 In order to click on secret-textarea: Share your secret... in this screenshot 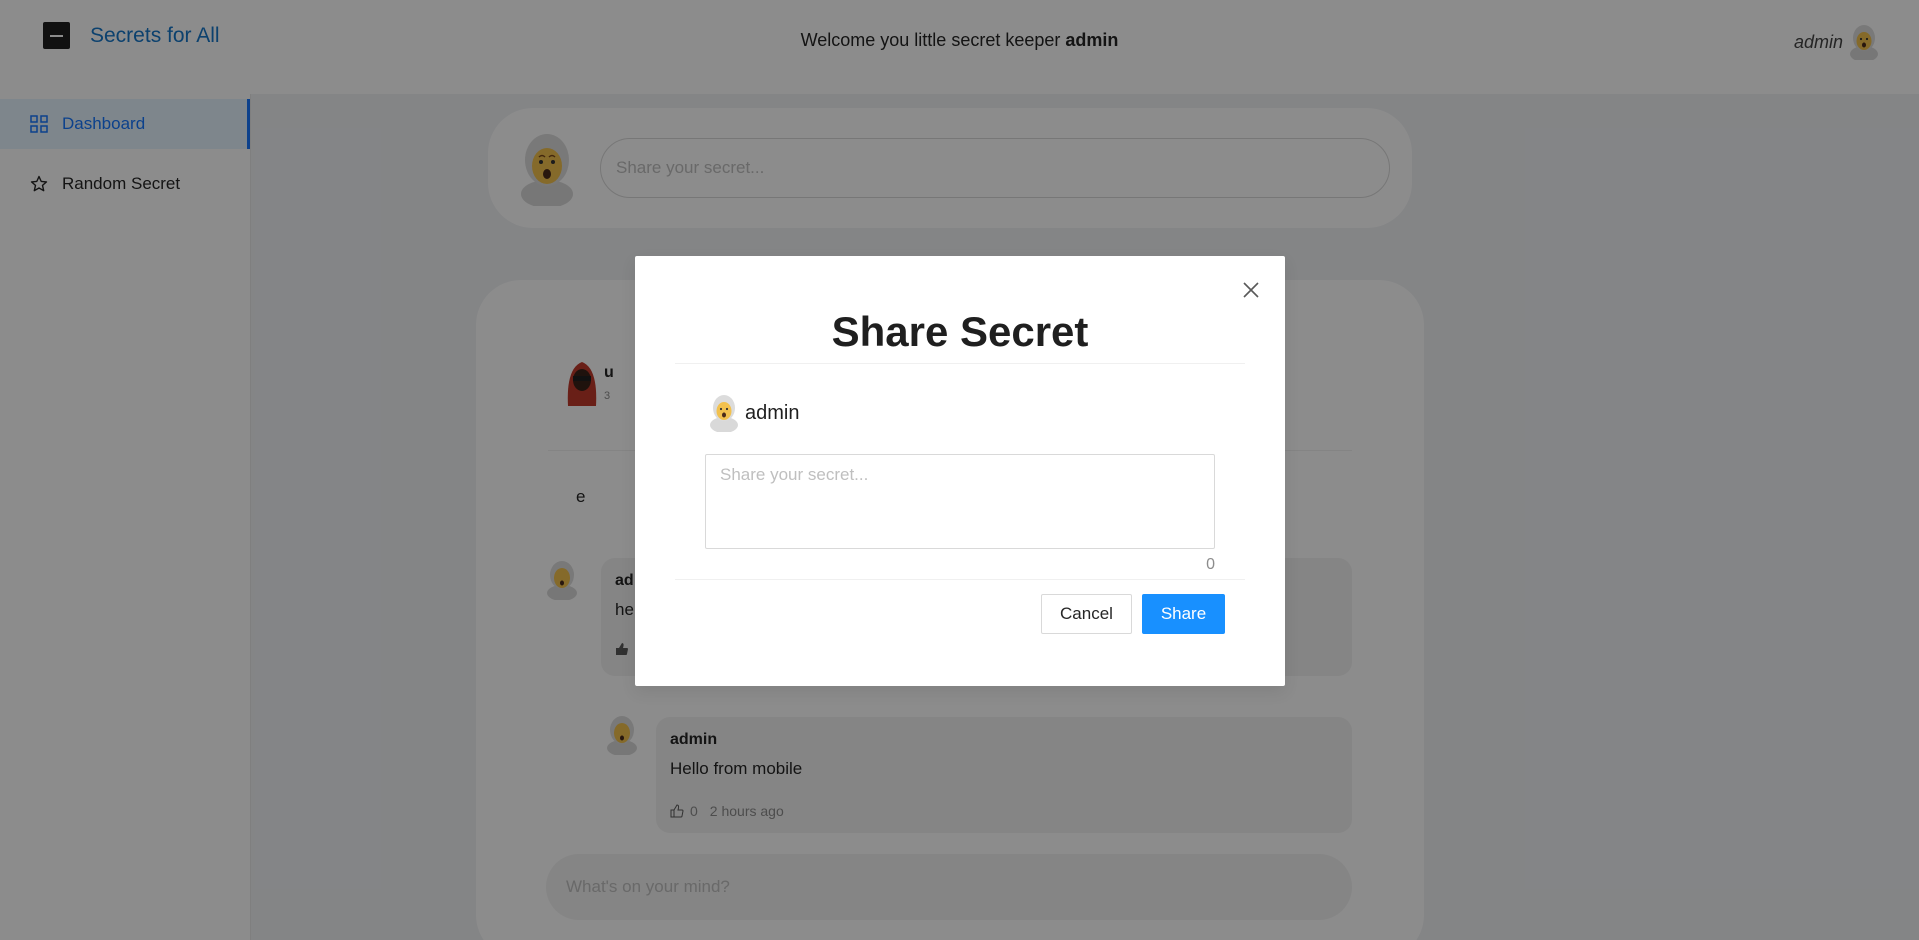, I will do `click(960, 501)`.